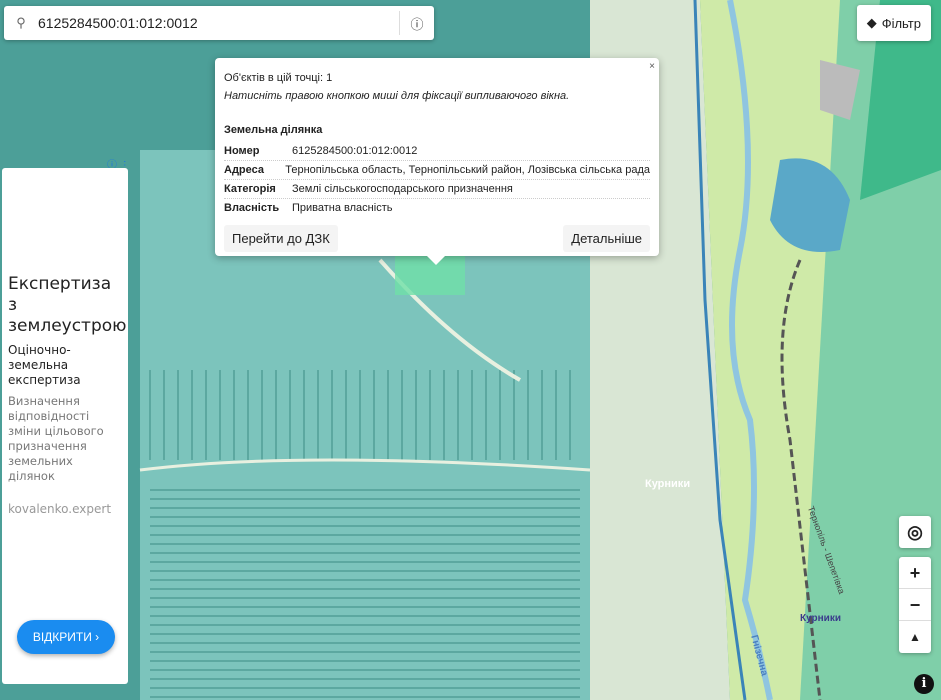  I want to click on row-value: 6125284500:01:012:0012, so click(355, 151).